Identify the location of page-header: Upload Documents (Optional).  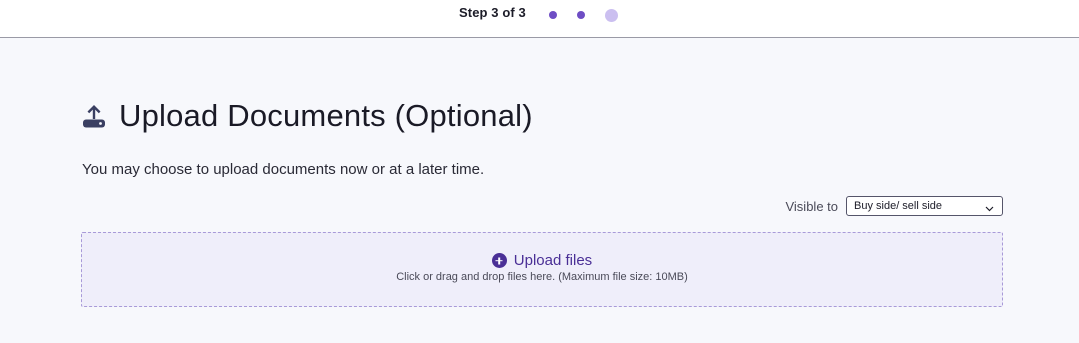
(307, 116).